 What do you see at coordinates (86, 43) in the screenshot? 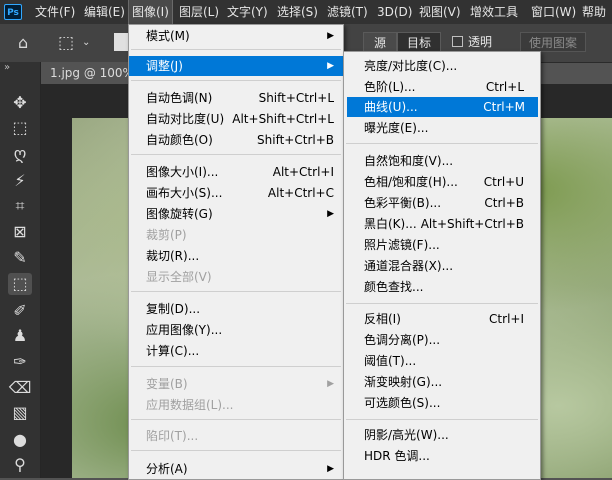
I see `chevron-down-icon: ⌄` at bounding box center [86, 43].